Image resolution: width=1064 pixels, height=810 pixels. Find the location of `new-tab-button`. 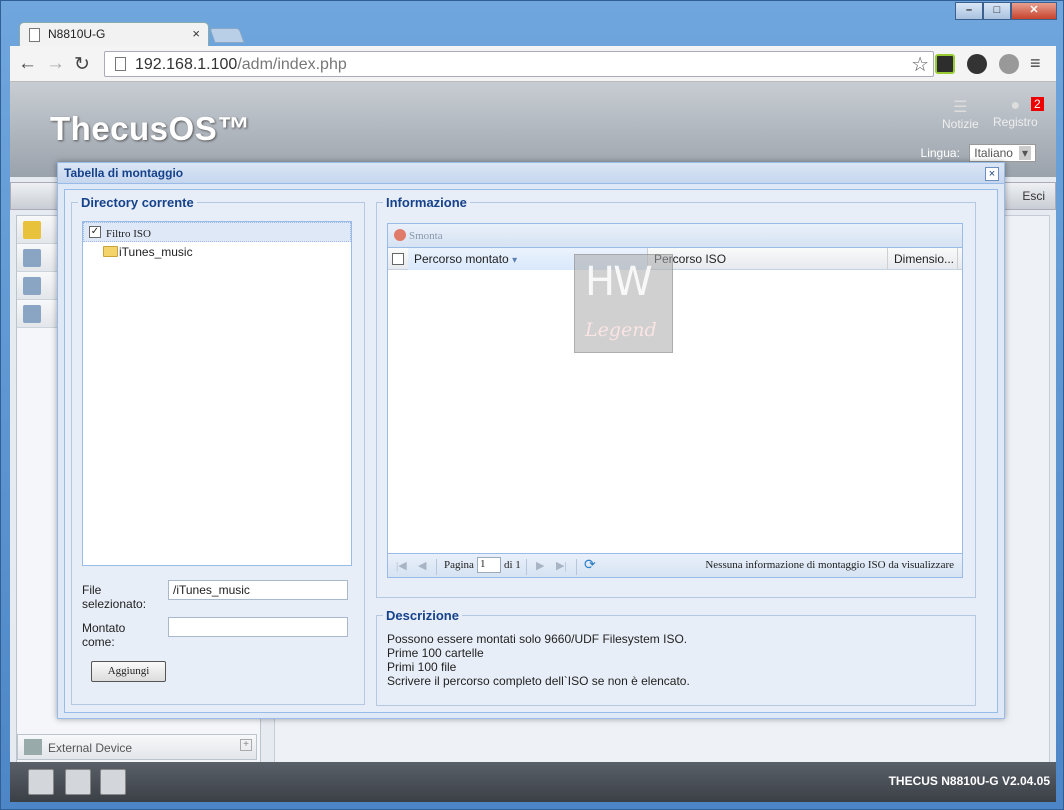

new-tab-button is located at coordinates (227, 35).